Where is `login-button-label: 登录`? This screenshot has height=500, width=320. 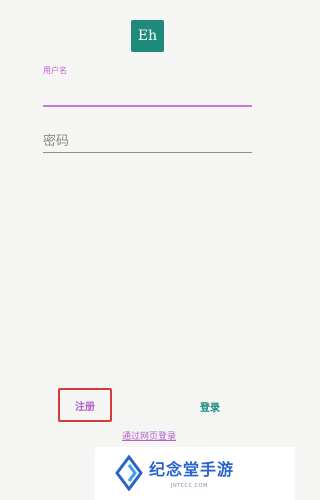 login-button-label: 登录 is located at coordinates (210, 408).